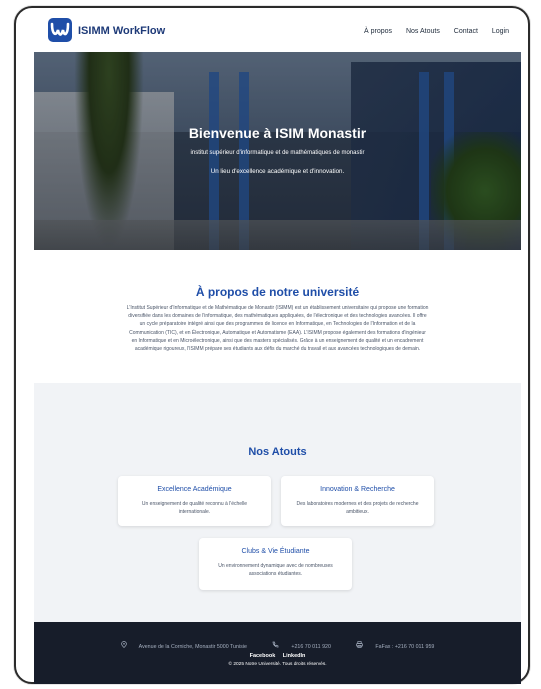 The height and width of the screenshot is (689, 541). I want to click on nav-link-nos-atouts: Nos Atouts, so click(423, 31).